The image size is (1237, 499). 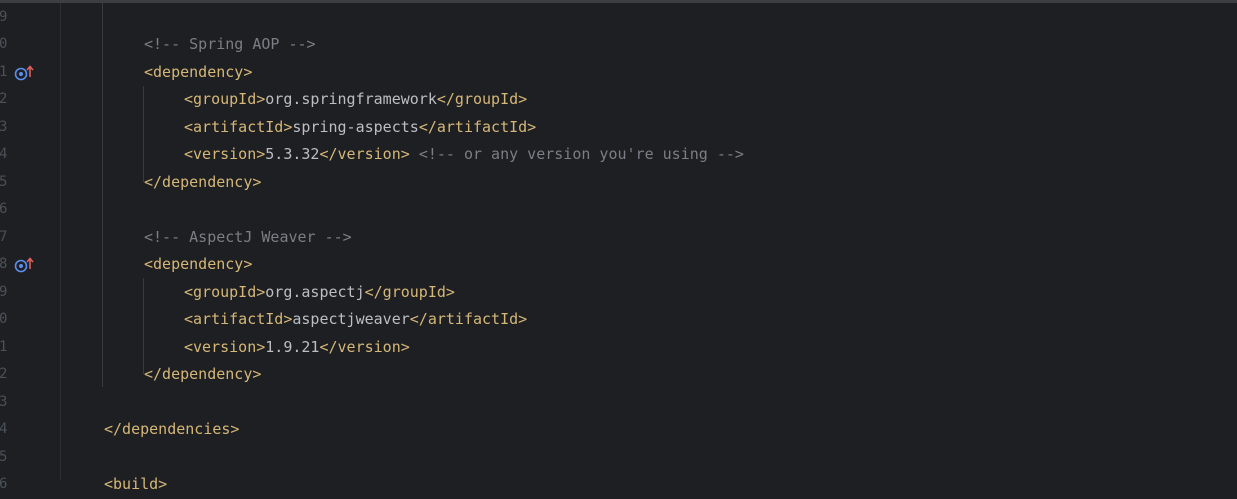 I want to click on code-content: <groupId>org.aspectj</groupId>, so click(x=319, y=293).